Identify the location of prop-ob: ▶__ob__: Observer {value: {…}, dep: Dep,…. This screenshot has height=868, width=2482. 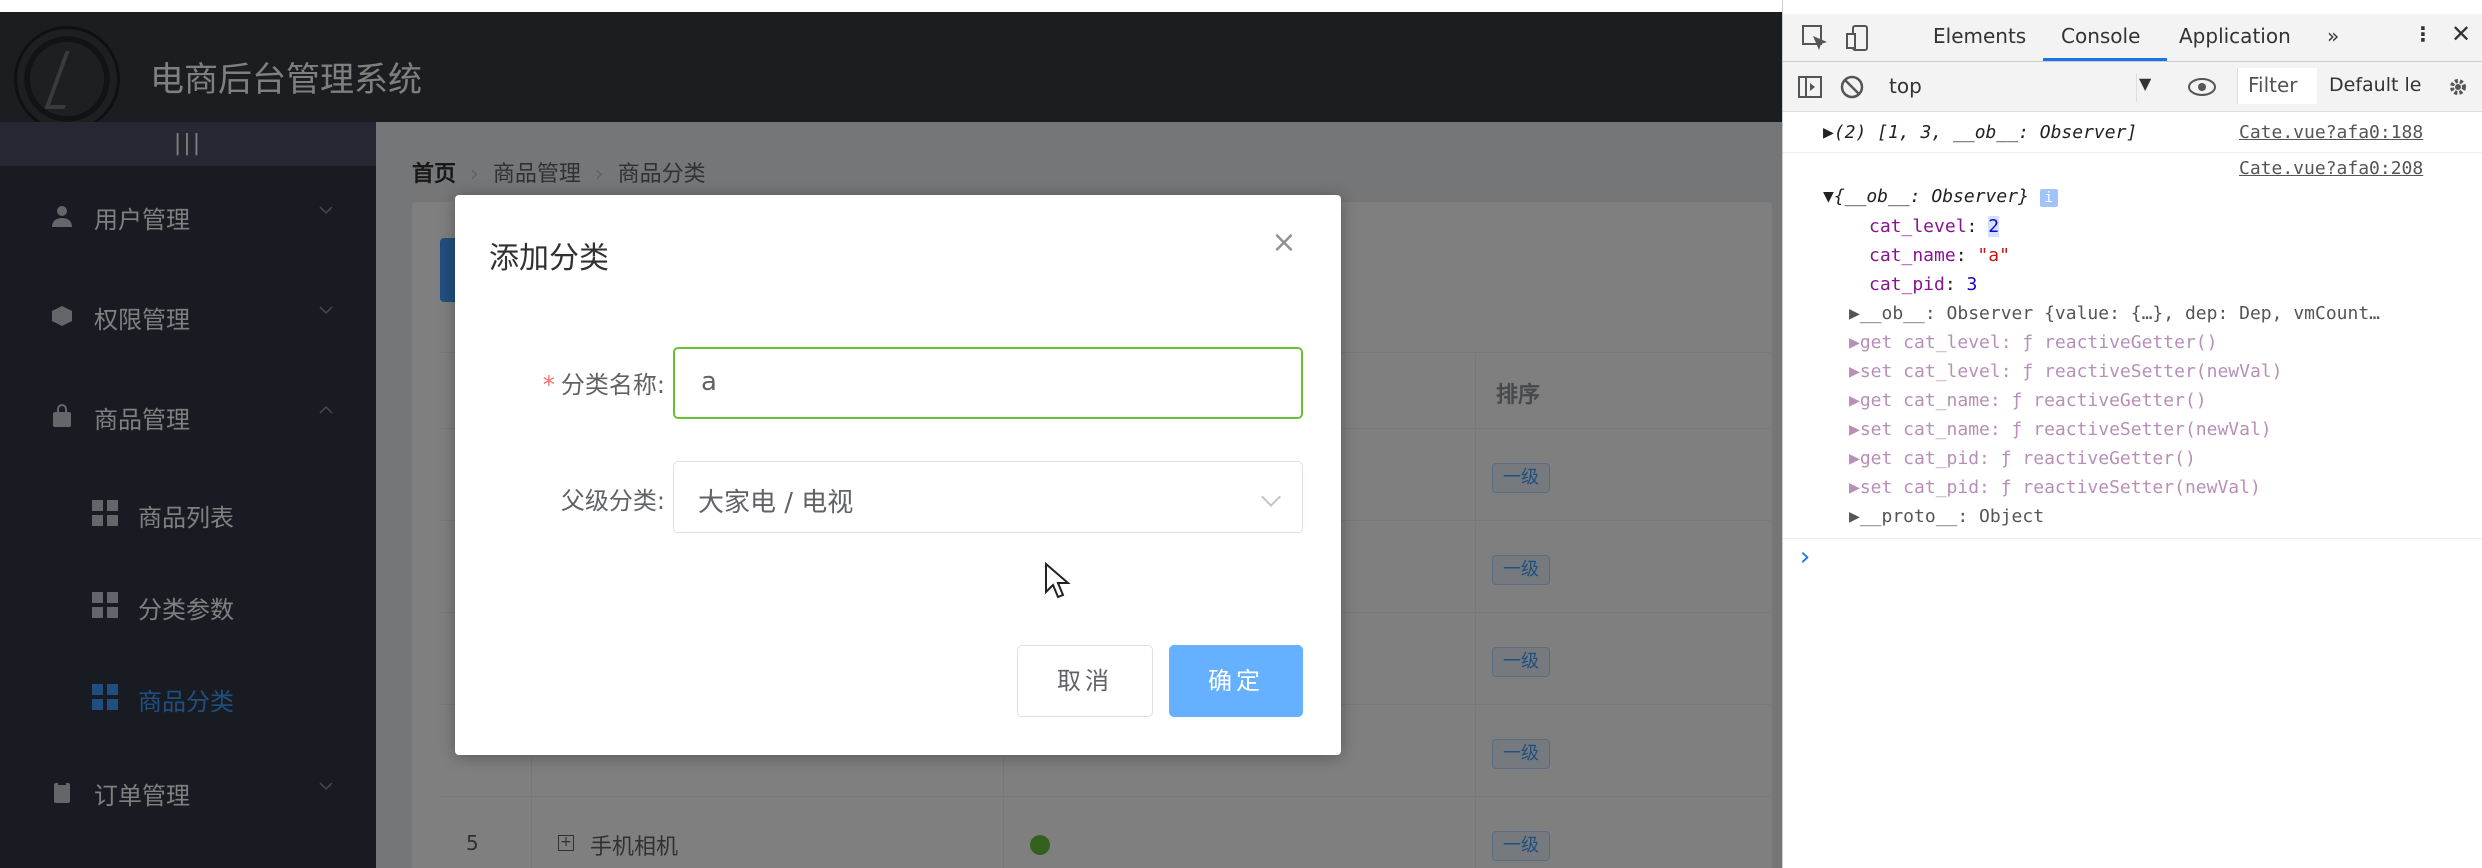
(2114, 313).